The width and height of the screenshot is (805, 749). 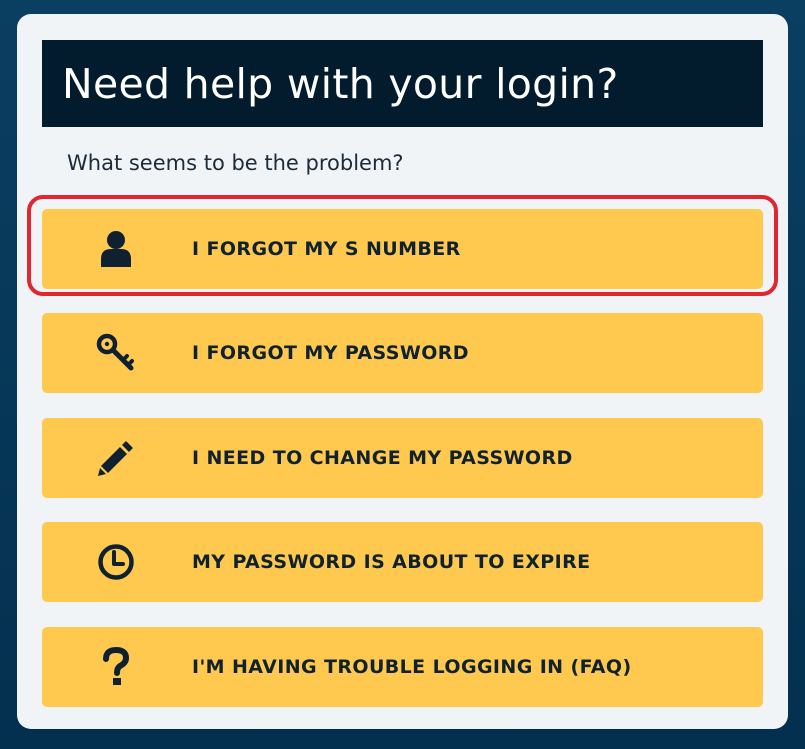 I want to click on clock-icon, so click(x=116, y=562).